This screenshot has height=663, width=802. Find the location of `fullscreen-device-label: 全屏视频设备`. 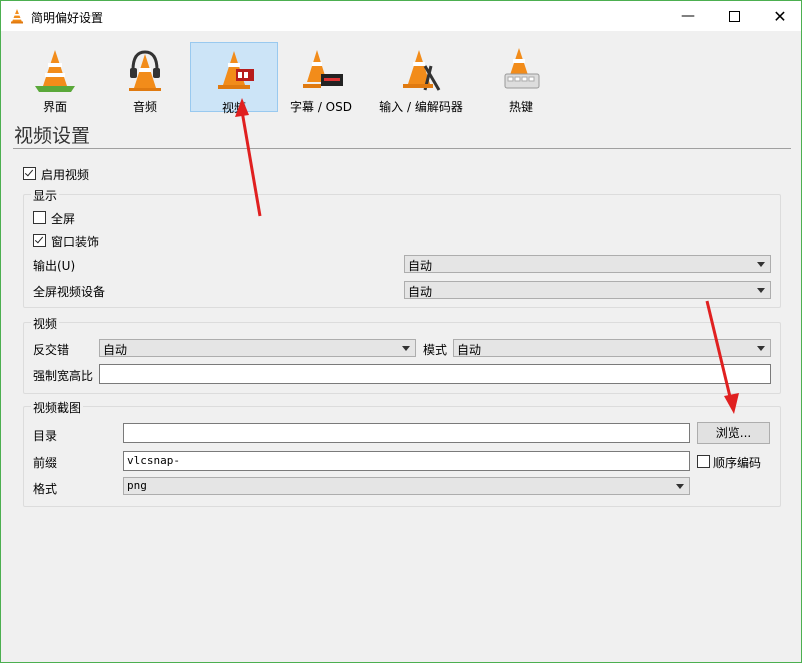

fullscreen-device-label: 全屏视频设备 is located at coordinates (69, 292).